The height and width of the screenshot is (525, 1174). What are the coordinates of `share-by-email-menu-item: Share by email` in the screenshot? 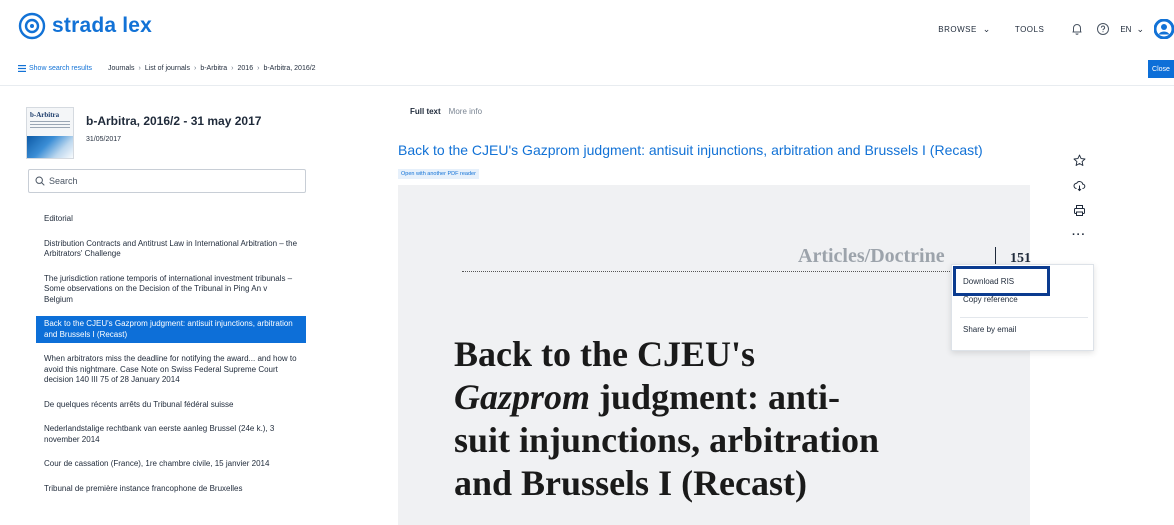 It's located at (1023, 330).